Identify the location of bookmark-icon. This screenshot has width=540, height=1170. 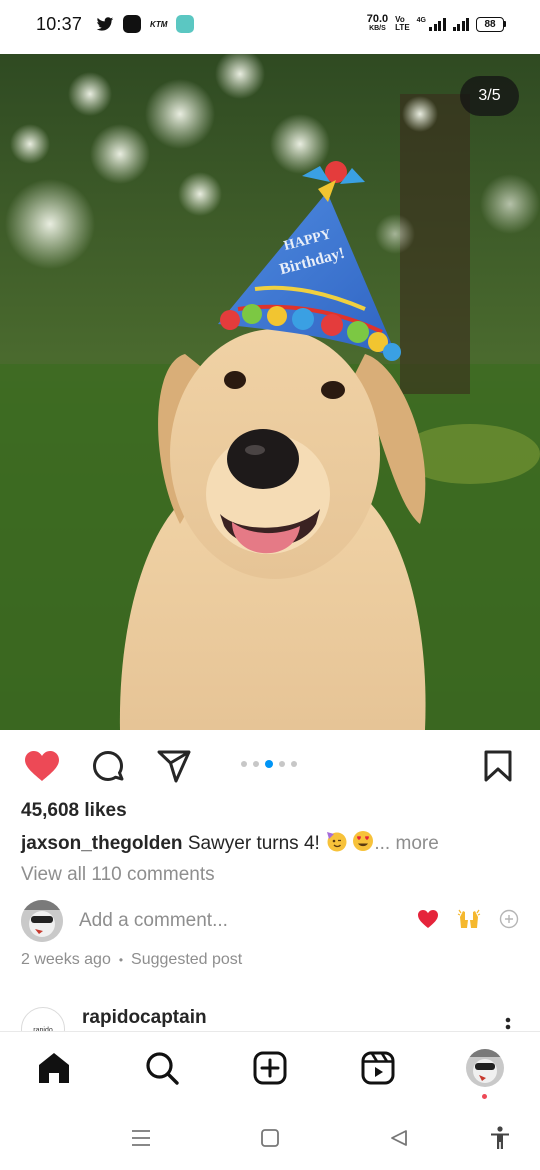
(498, 766).